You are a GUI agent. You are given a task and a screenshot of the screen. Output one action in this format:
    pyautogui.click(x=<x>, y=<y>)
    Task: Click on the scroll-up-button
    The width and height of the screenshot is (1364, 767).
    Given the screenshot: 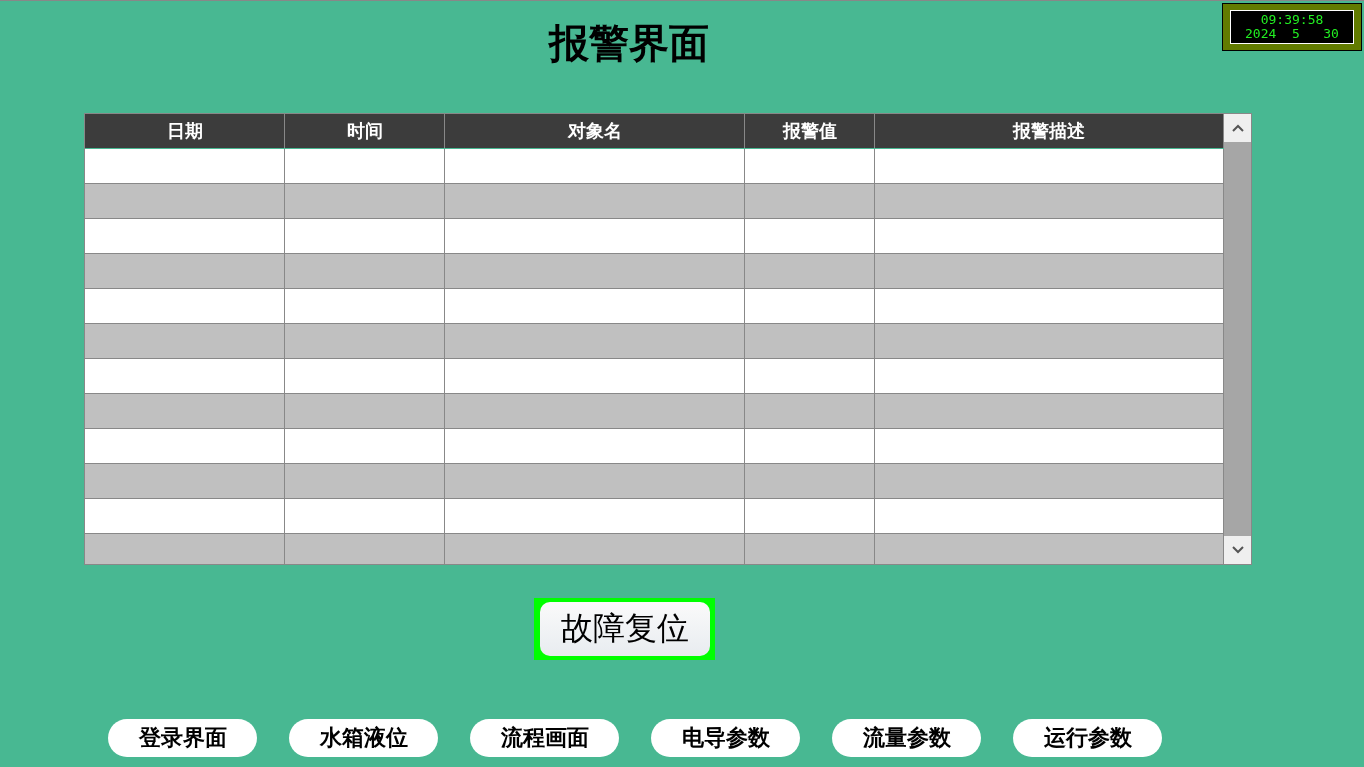 What is the action you would take?
    pyautogui.click(x=1237, y=128)
    